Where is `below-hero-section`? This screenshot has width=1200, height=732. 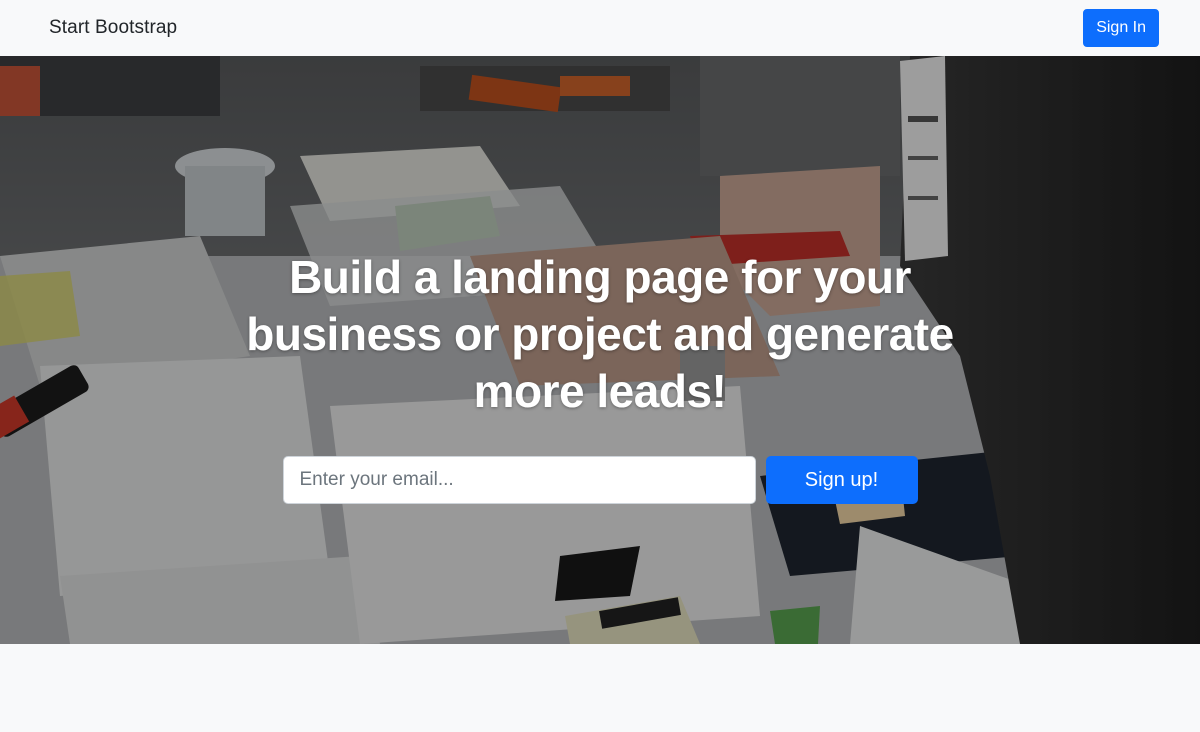
below-hero-section is located at coordinates (600, 688).